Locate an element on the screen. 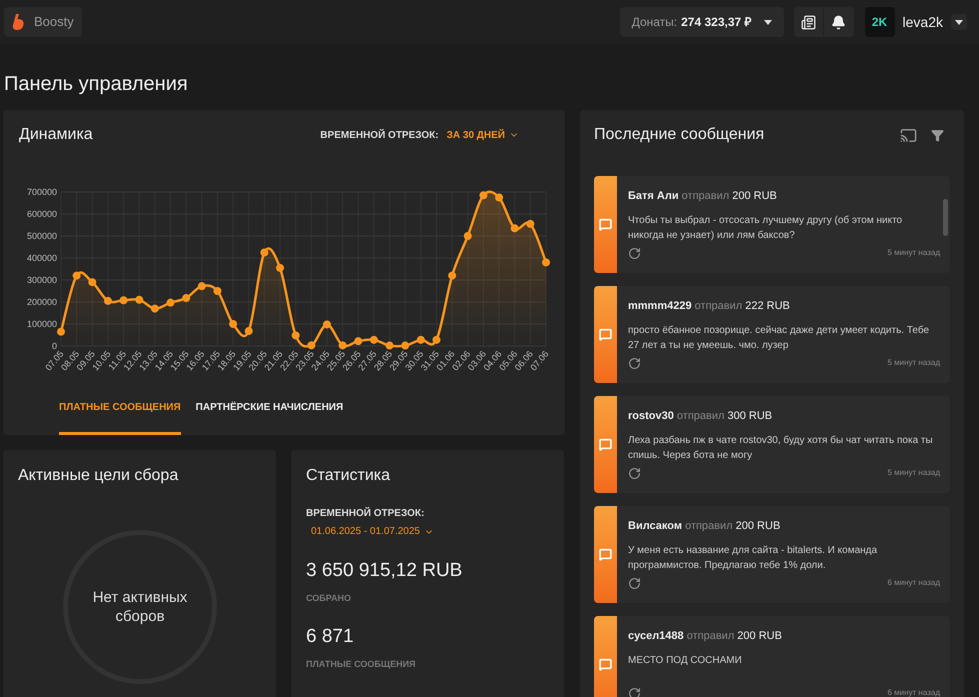 The image size is (979, 697). message-header: Вилсаком отправил 200 RUB is located at coordinates (705, 526).